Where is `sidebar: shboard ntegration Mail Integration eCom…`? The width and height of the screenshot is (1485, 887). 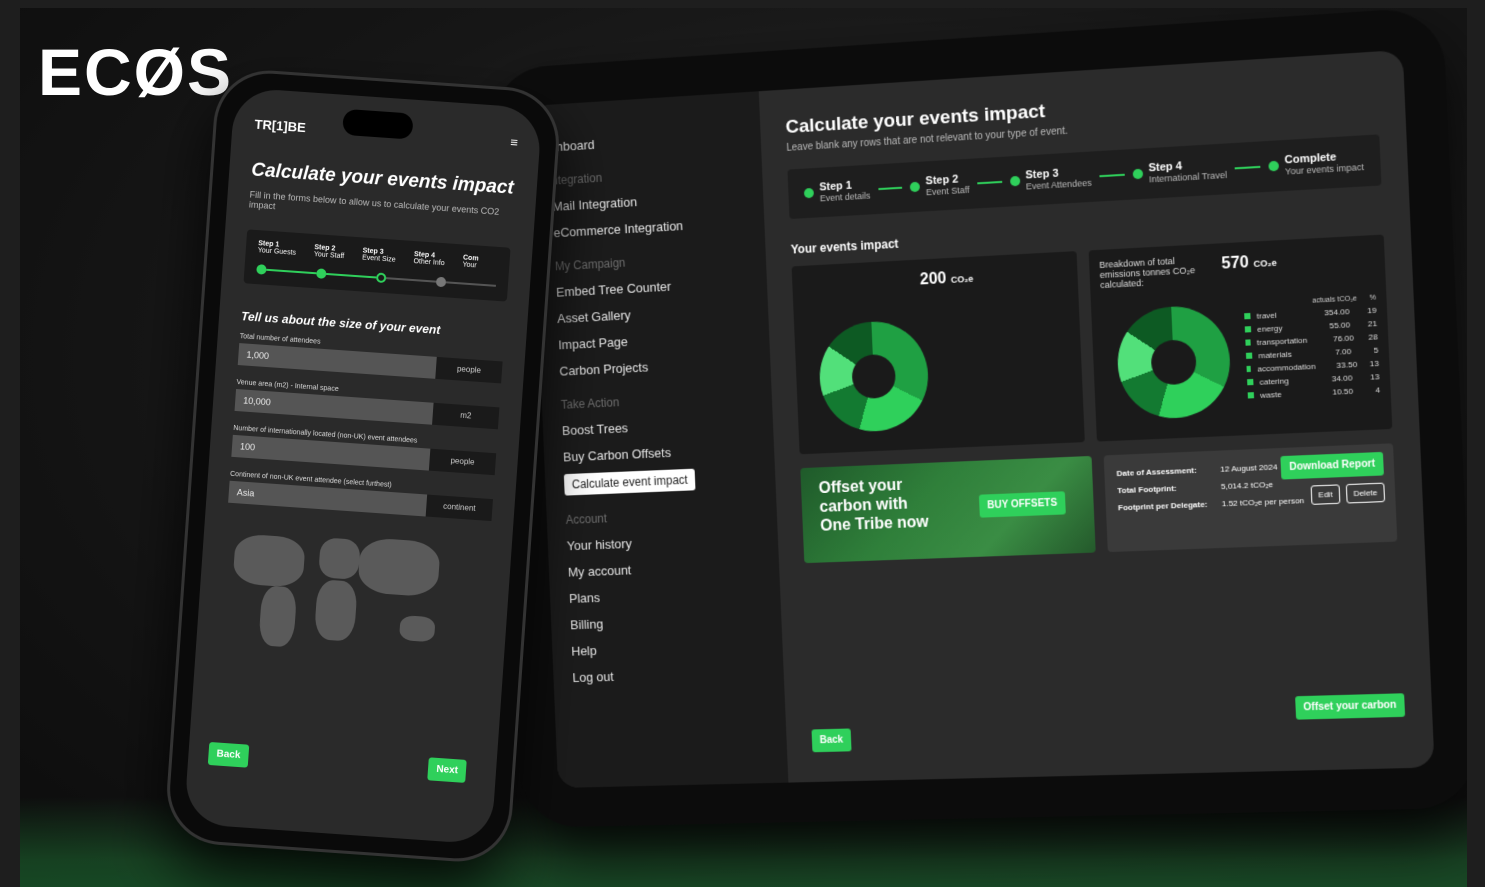 sidebar: shboard ntegration Mail Integration eCom… is located at coordinates (658, 439).